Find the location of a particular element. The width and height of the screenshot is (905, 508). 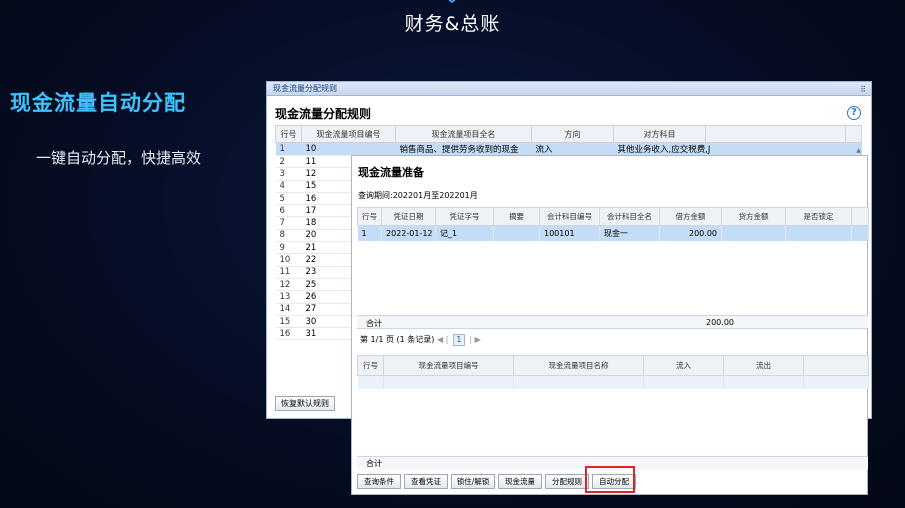

row-locked is located at coordinates (818, 233).